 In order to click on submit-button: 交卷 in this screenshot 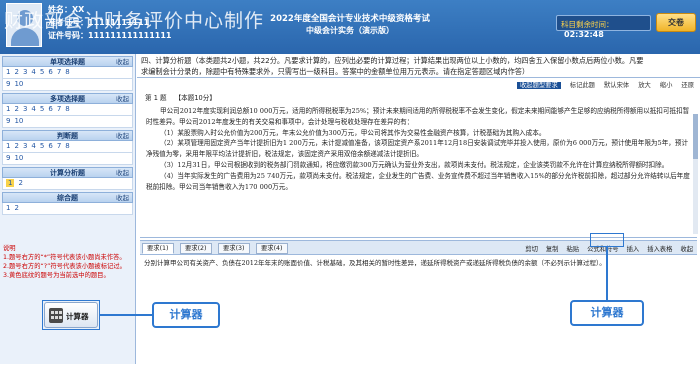, I will do `click(676, 22)`.